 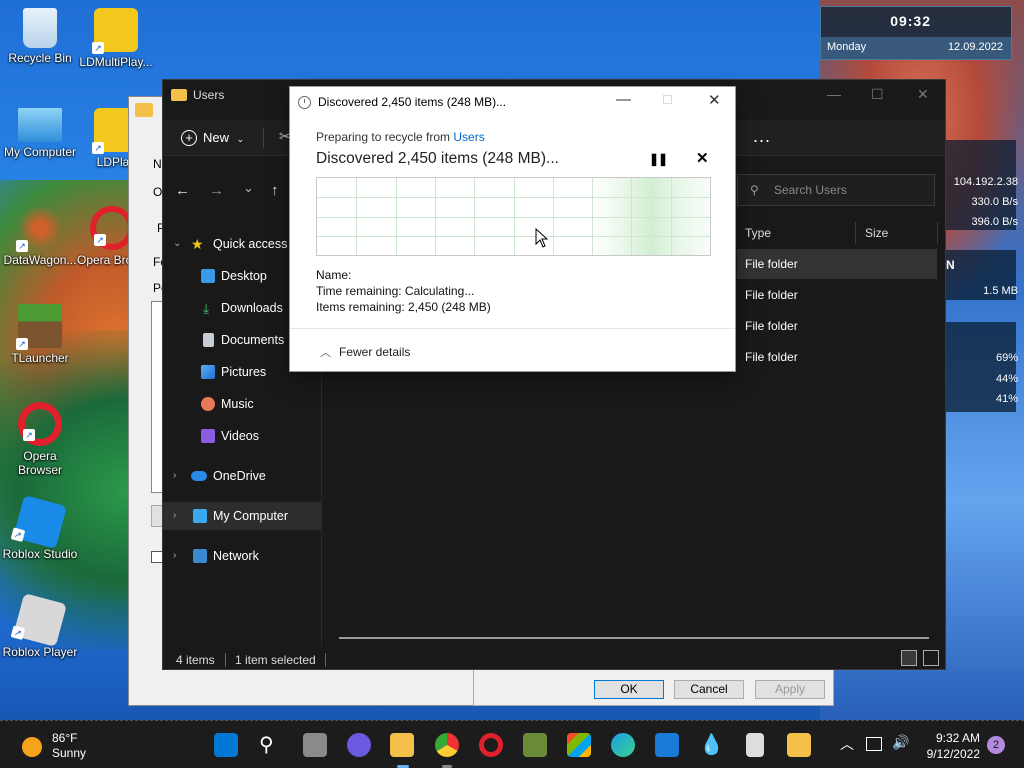 I want to click on back-arrow-icon: ←, so click(x=182, y=190).